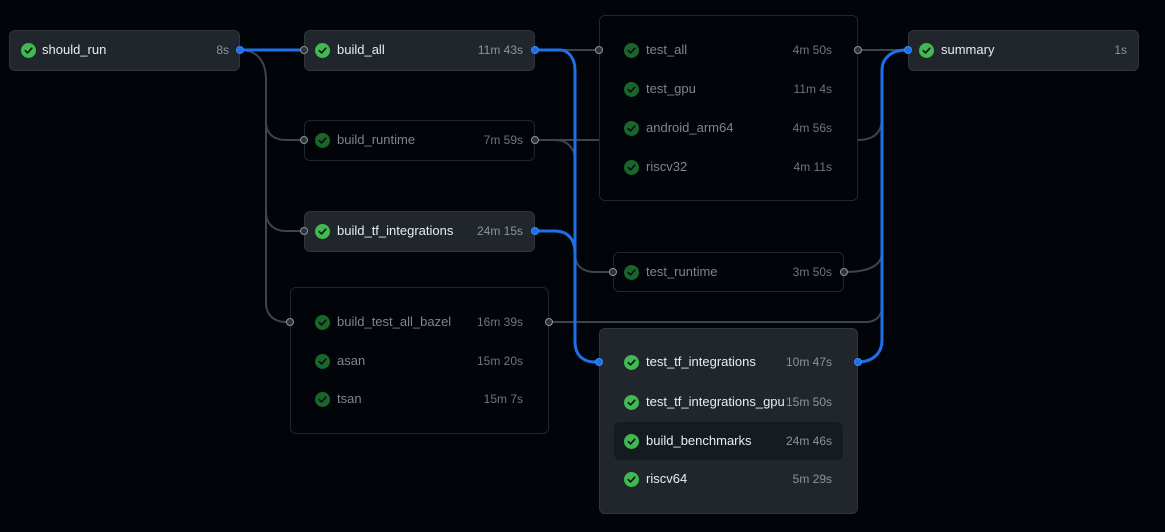 This screenshot has height=532, width=1165. I want to click on job-test-tf-integrations: test_tf_integrations 10m 47s, so click(728, 362).